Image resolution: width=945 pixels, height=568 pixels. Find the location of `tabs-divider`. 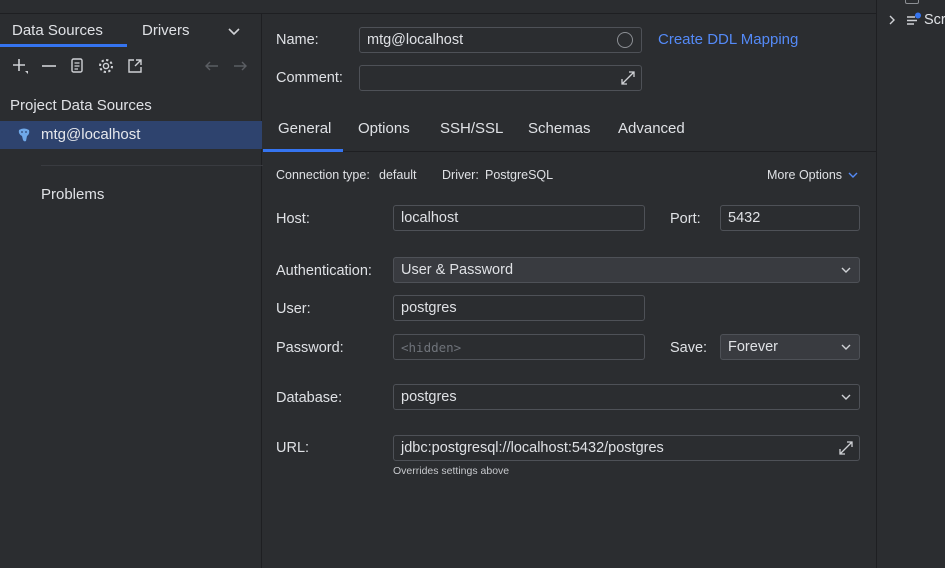

tabs-divider is located at coordinates (569, 151).